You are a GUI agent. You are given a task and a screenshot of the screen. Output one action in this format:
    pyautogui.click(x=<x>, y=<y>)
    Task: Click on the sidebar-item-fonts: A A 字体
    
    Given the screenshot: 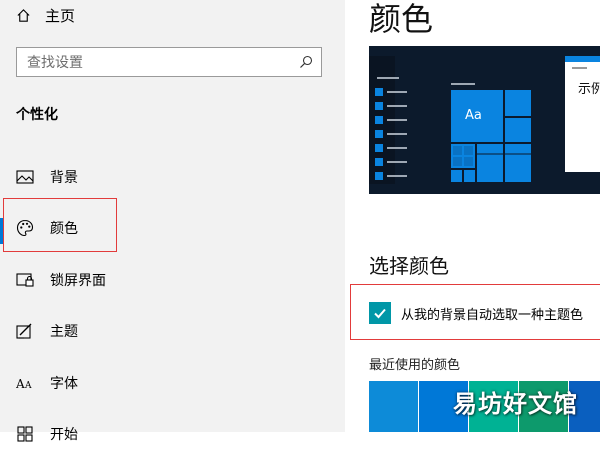 What is the action you would take?
    pyautogui.click(x=172, y=383)
    